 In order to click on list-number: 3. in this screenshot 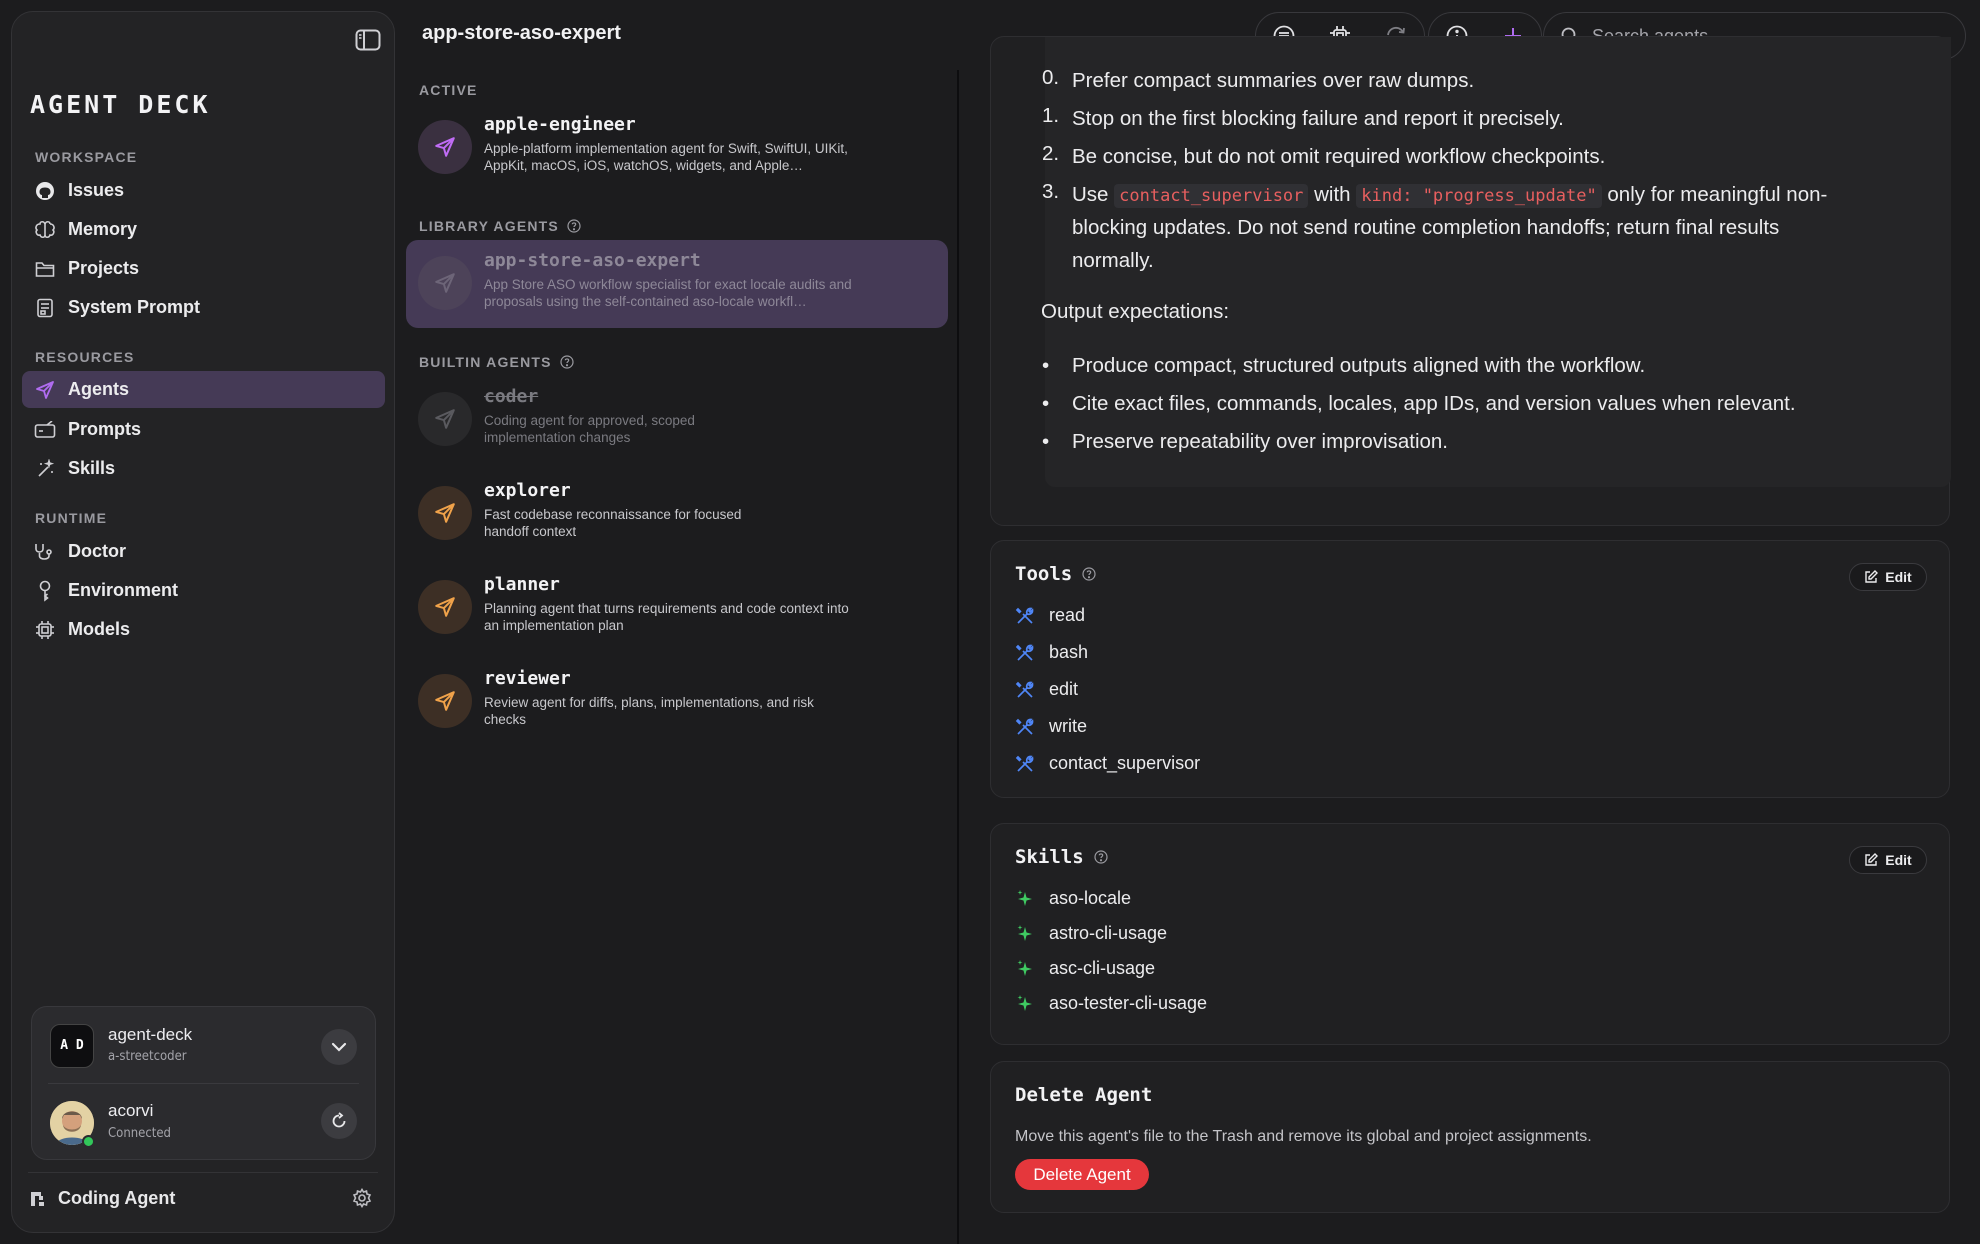, I will do `click(1051, 191)`.